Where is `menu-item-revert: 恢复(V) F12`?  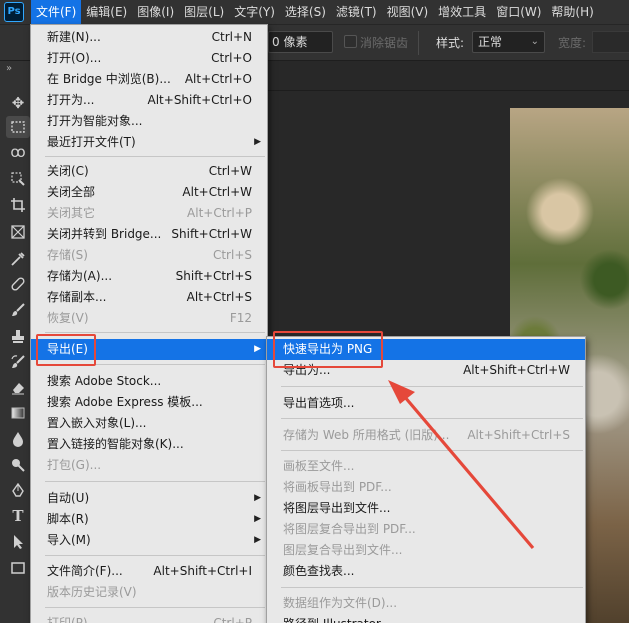 menu-item-revert: 恢复(V) F12 is located at coordinates (149, 318).